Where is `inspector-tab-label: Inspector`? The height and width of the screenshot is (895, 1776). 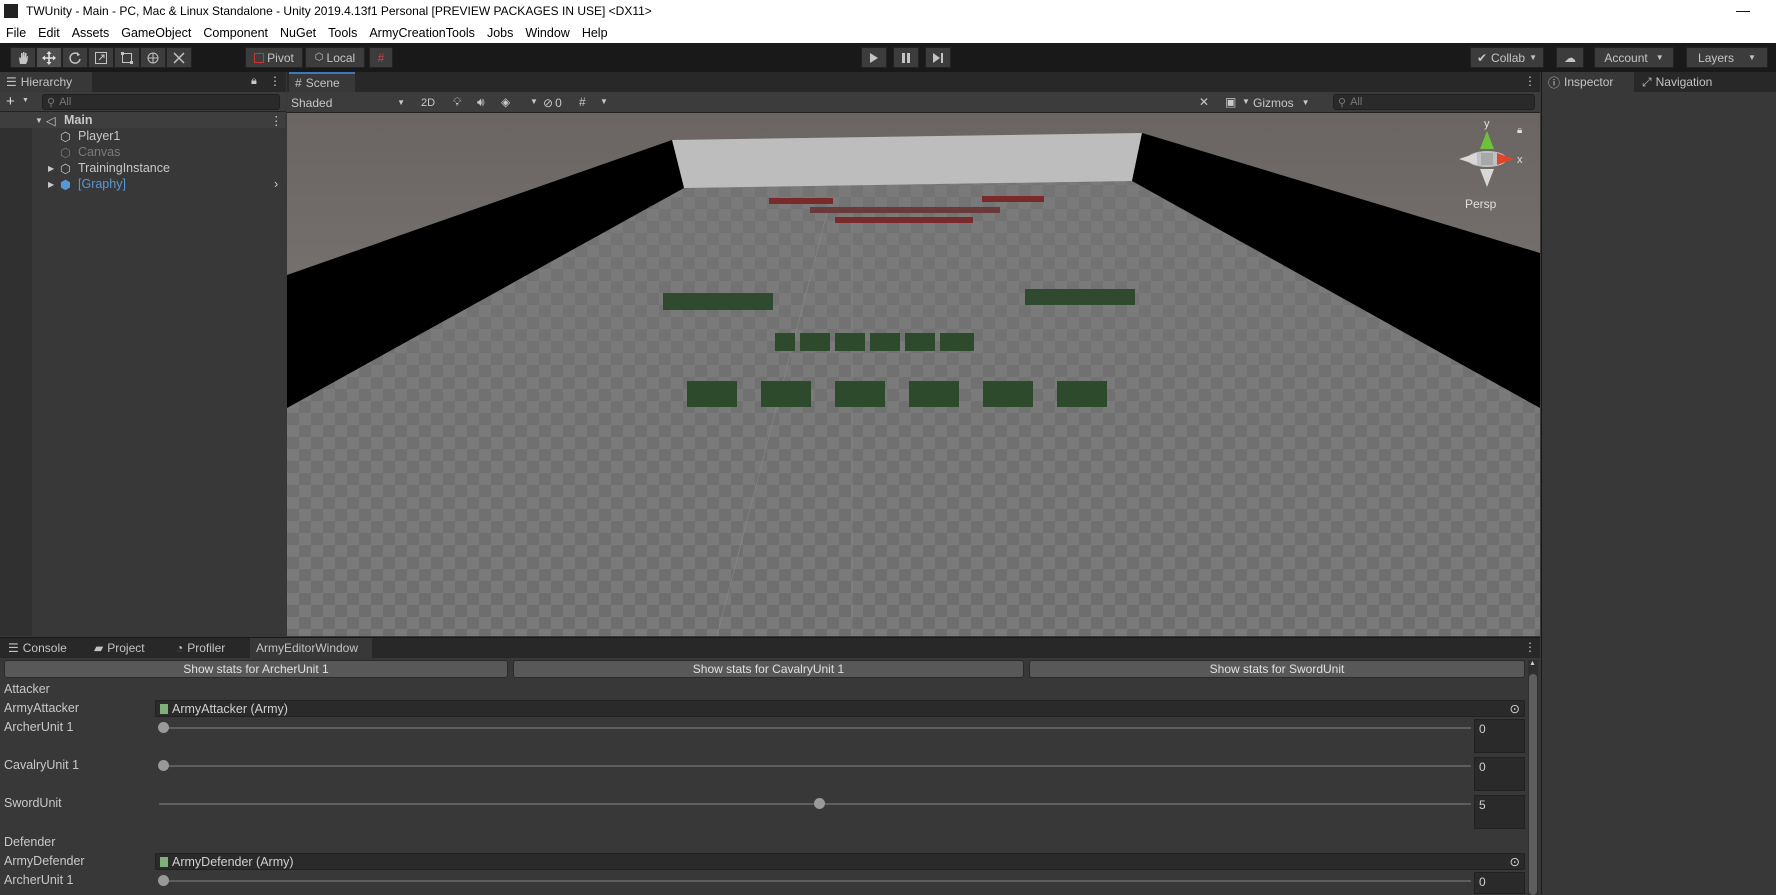 inspector-tab-label: Inspector is located at coordinates (1589, 82).